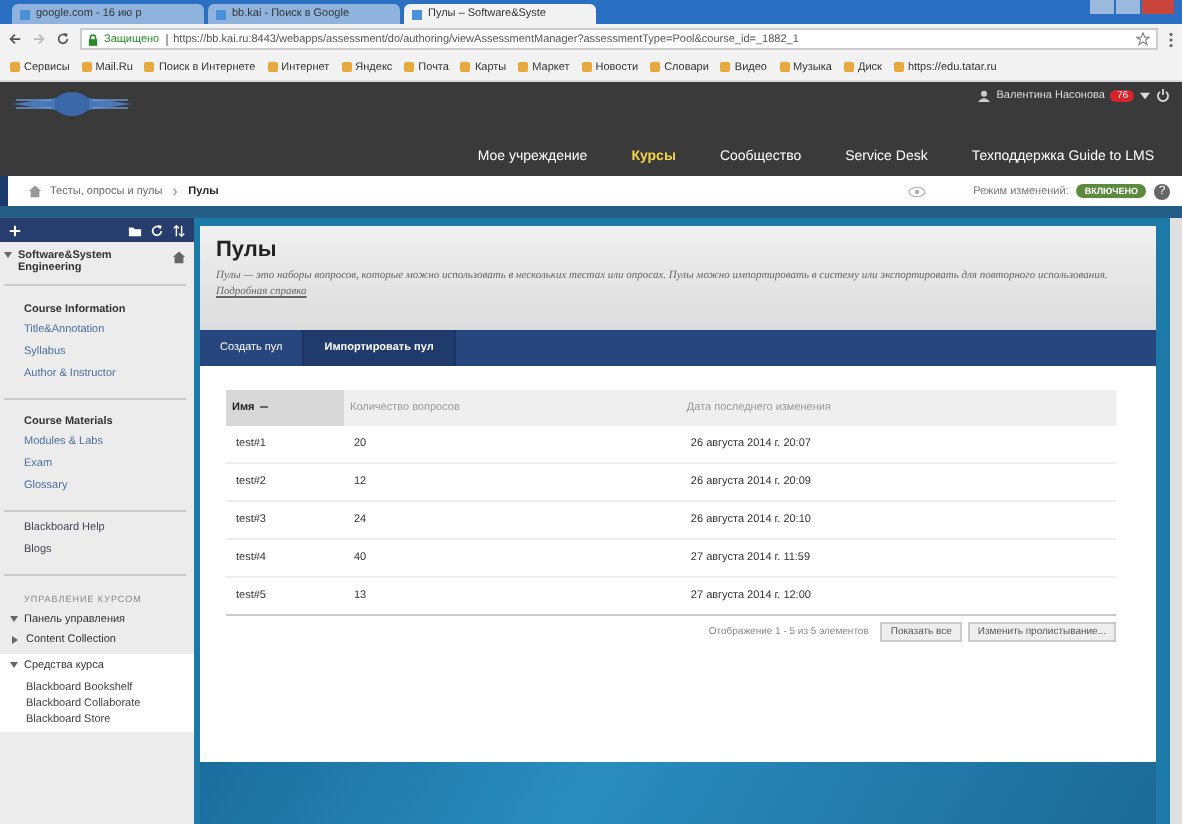 The image size is (1182, 824). Describe the element at coordinates (93, 39) in the screenshot. I see `lock-icon` at that location.